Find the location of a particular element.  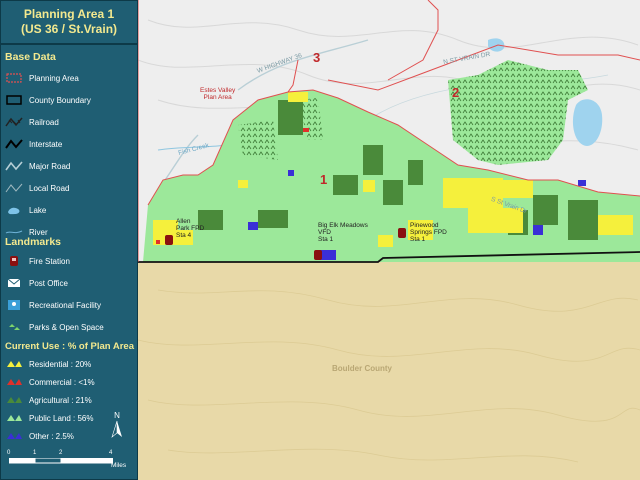

legend-item-planning-area: Planning Area is located at coordinates (42, 78).